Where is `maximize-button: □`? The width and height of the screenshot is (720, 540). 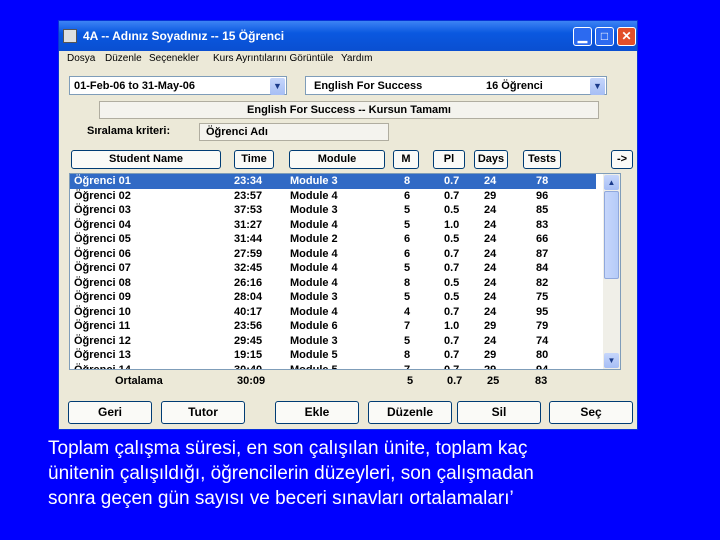
maximize-button: □ is located at coordinates (604, 36).